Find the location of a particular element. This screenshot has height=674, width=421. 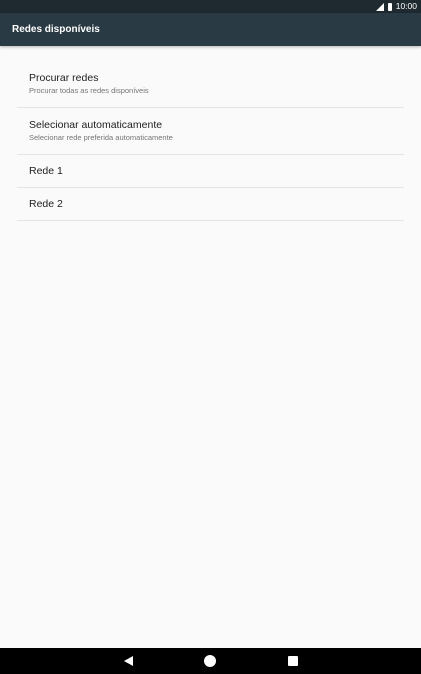

recents-icon is located at coordinates (293, 661).